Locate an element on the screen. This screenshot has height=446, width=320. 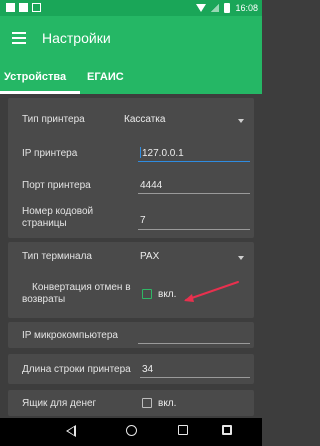
printer-line-length-input: 34 is located at coordinates (195, 369).